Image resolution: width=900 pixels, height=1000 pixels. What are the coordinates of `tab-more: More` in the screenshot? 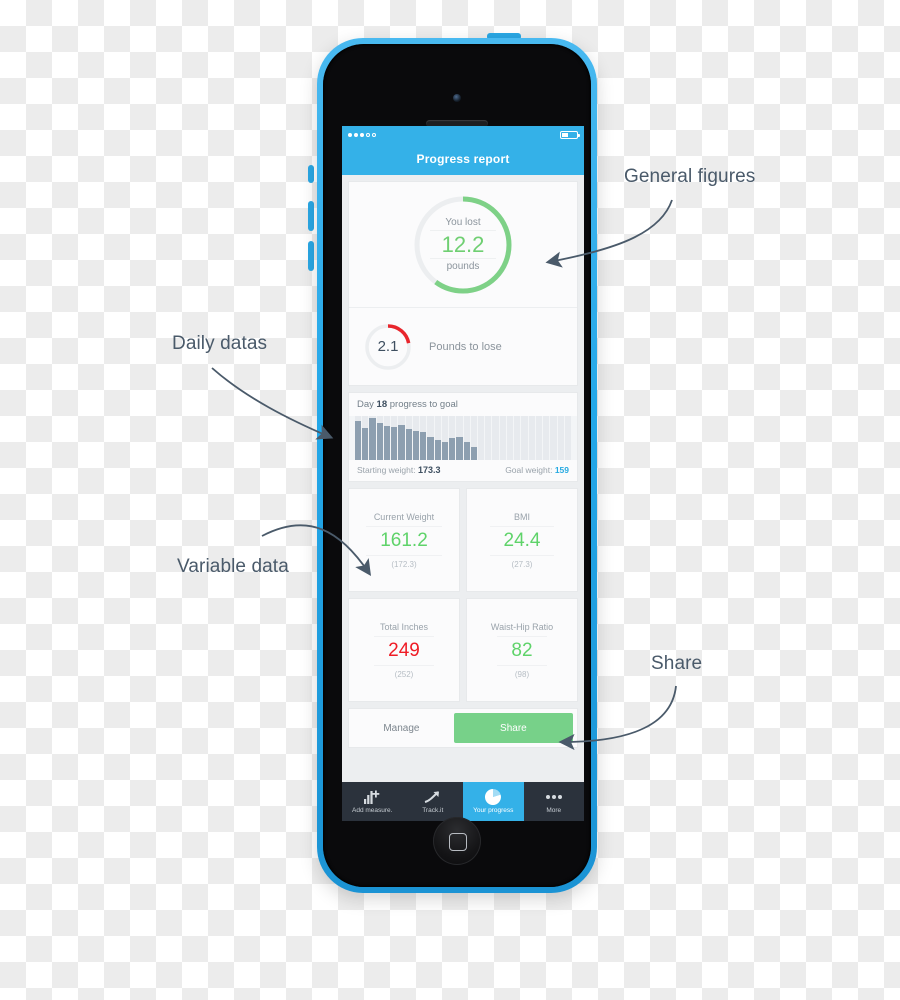 It's located at (554, 801).